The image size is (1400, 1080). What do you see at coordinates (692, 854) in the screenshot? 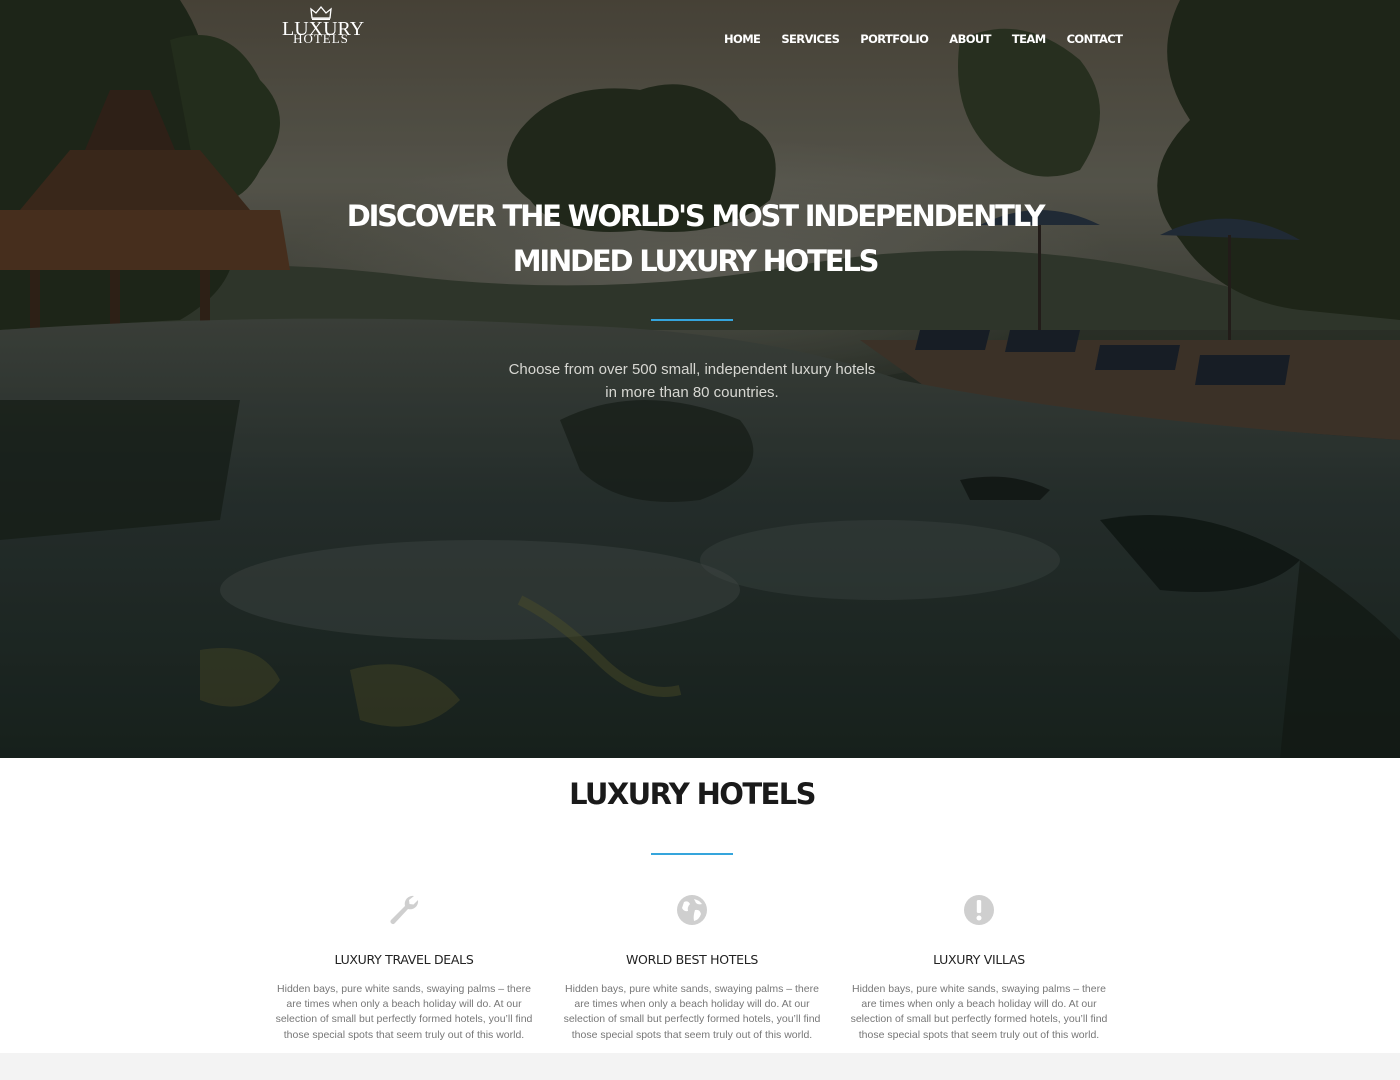
I see `section-divider` at bounding box center [692, 854].